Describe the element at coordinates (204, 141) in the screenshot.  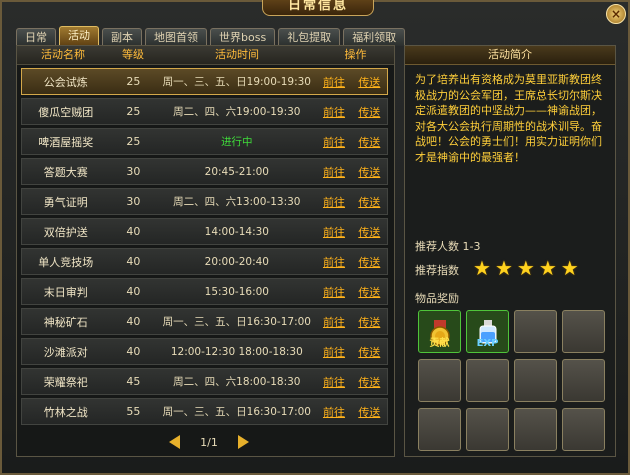
I see `table-row: 啤酒屋摇奖 25 进行中 前往 传送` at that location.